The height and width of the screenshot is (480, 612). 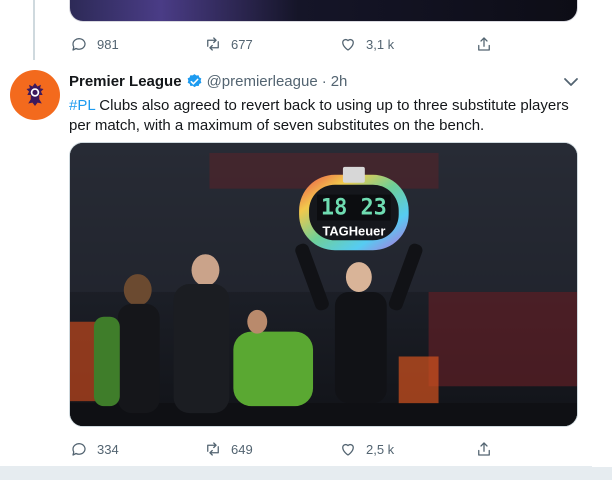 What do you see at coordinates (94, 449) in the screenshot?
I see `reply-button: 334` at bounding box center [94, 449].